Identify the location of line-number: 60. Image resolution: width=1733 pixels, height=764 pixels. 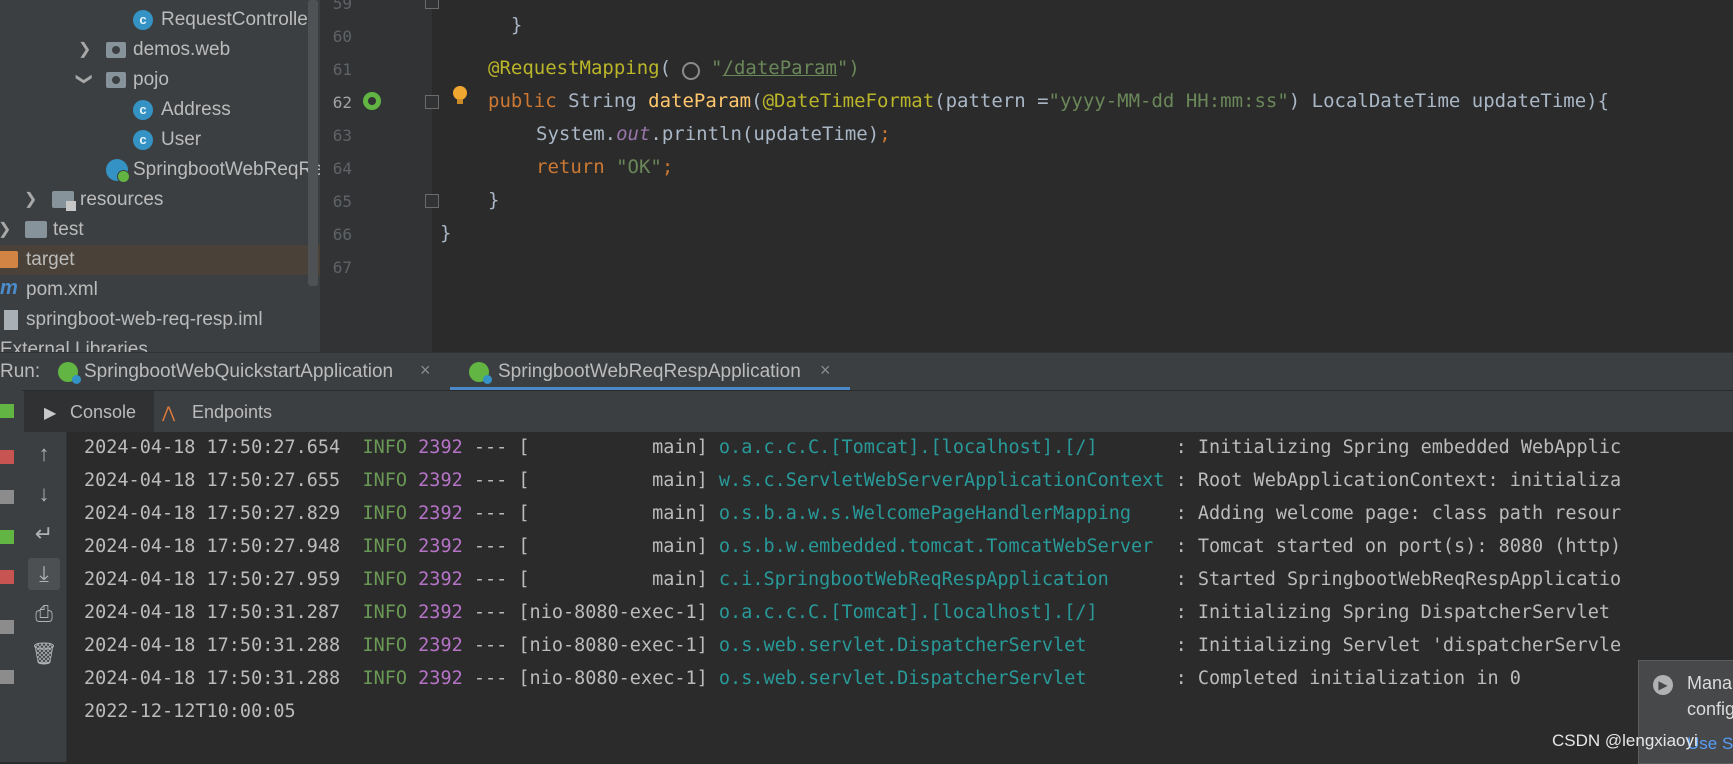
(342, 36).